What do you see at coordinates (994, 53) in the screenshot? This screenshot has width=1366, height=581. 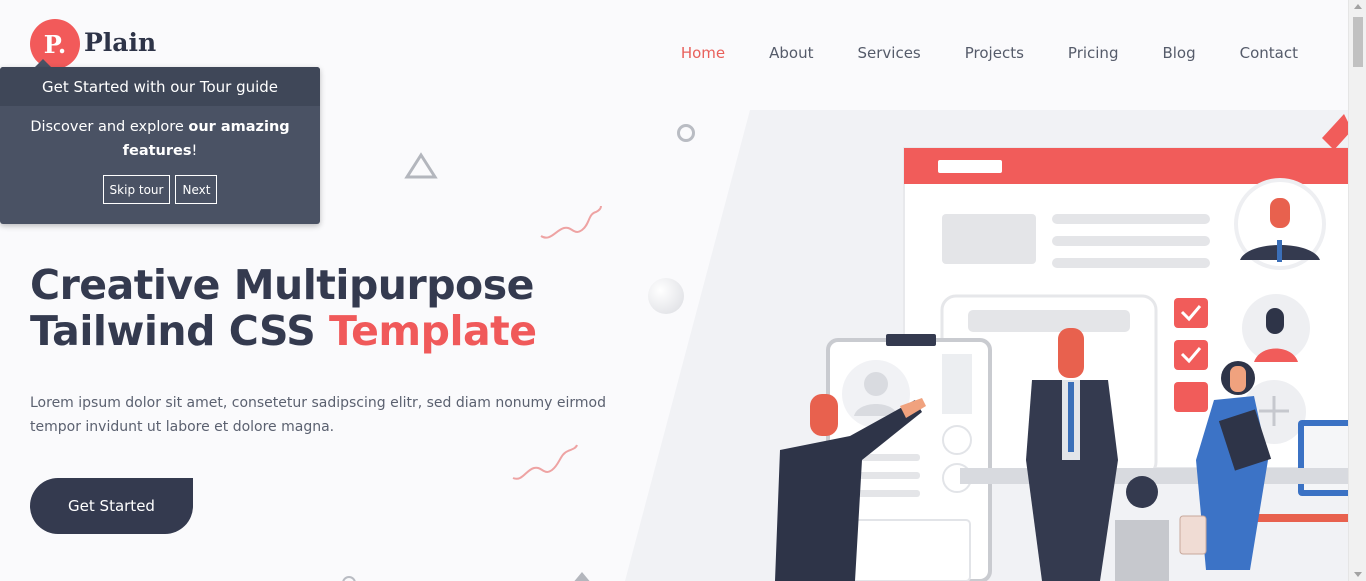 I see `nav-projects: Projects` at bounding box center [994, 53].